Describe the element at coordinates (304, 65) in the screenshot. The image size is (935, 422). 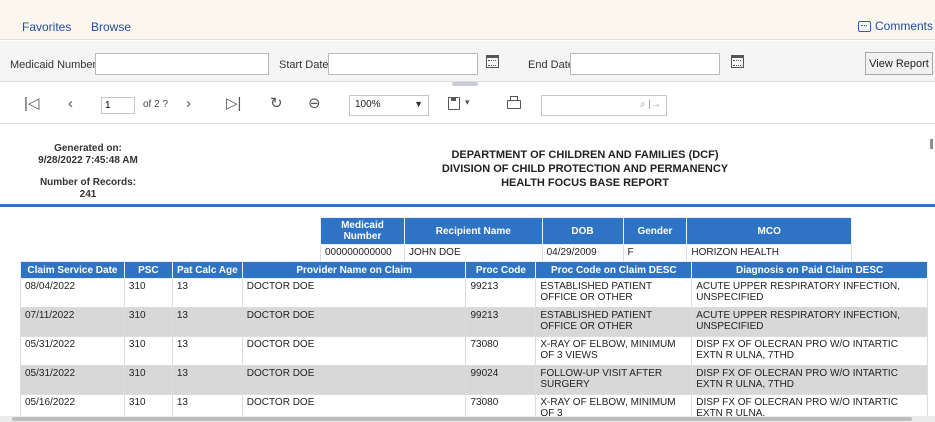
I see `start-date-label: Start Date` at that location.